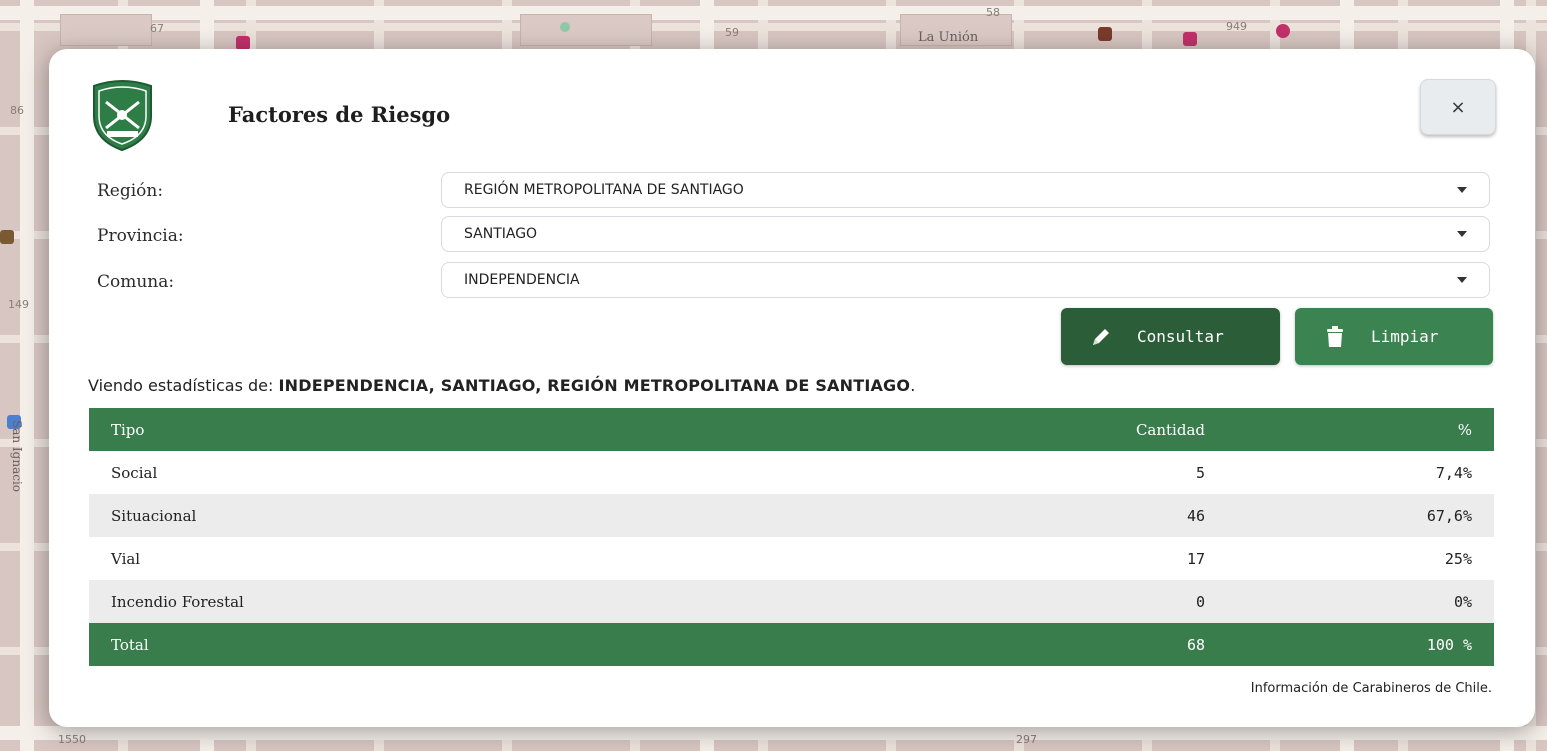 This screenshot has width=1547, height=751. Describe the element at coordinates (1360, 429) in the screenshot. I see `column-header-pct: %` at that location.